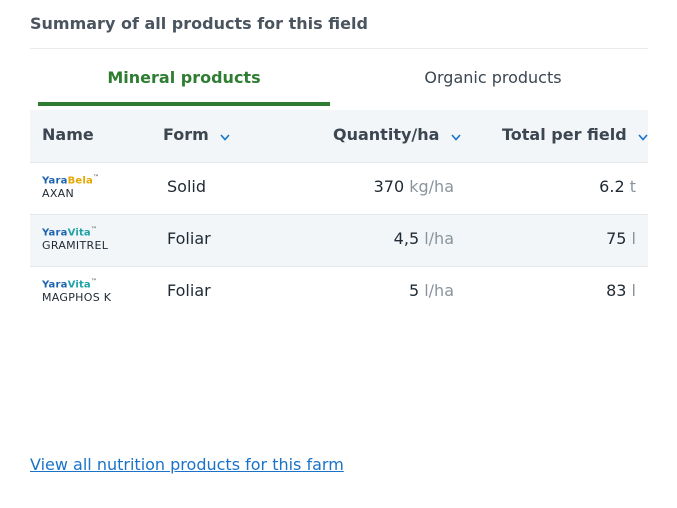 This screenshot has height=508, width=677. I want to click on table-row: YaraBela™ AXAN Solid 370 kg/ha 6.2 t, so click(339, 188).